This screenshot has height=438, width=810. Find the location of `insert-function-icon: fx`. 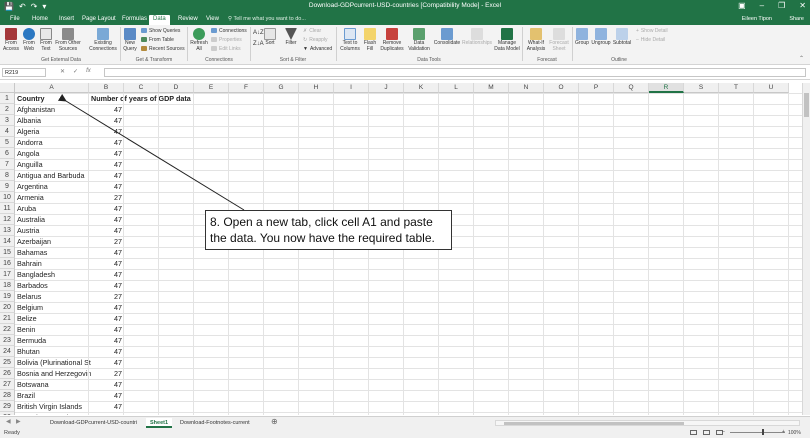

insert-function-icon: fx is located at coordinates (88, 71).